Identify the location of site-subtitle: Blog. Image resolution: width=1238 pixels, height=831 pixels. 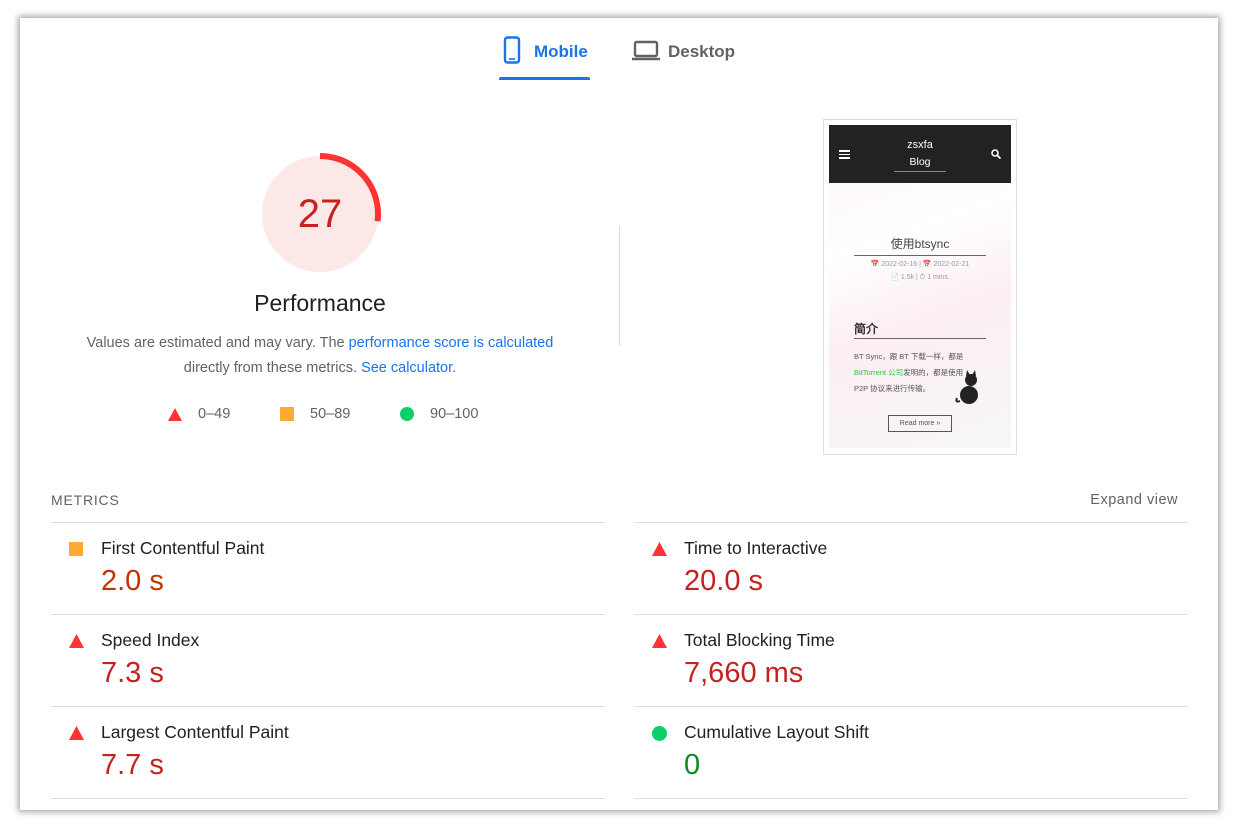
(920, 162).